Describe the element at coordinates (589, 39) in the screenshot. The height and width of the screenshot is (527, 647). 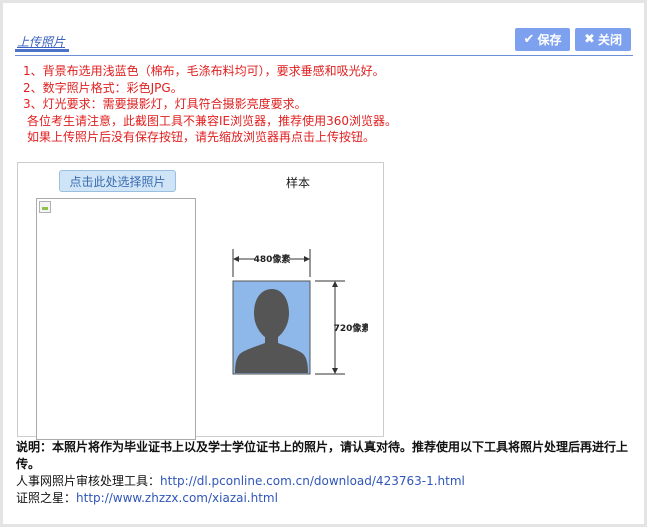
I see `close-icon: ✖` at that location.